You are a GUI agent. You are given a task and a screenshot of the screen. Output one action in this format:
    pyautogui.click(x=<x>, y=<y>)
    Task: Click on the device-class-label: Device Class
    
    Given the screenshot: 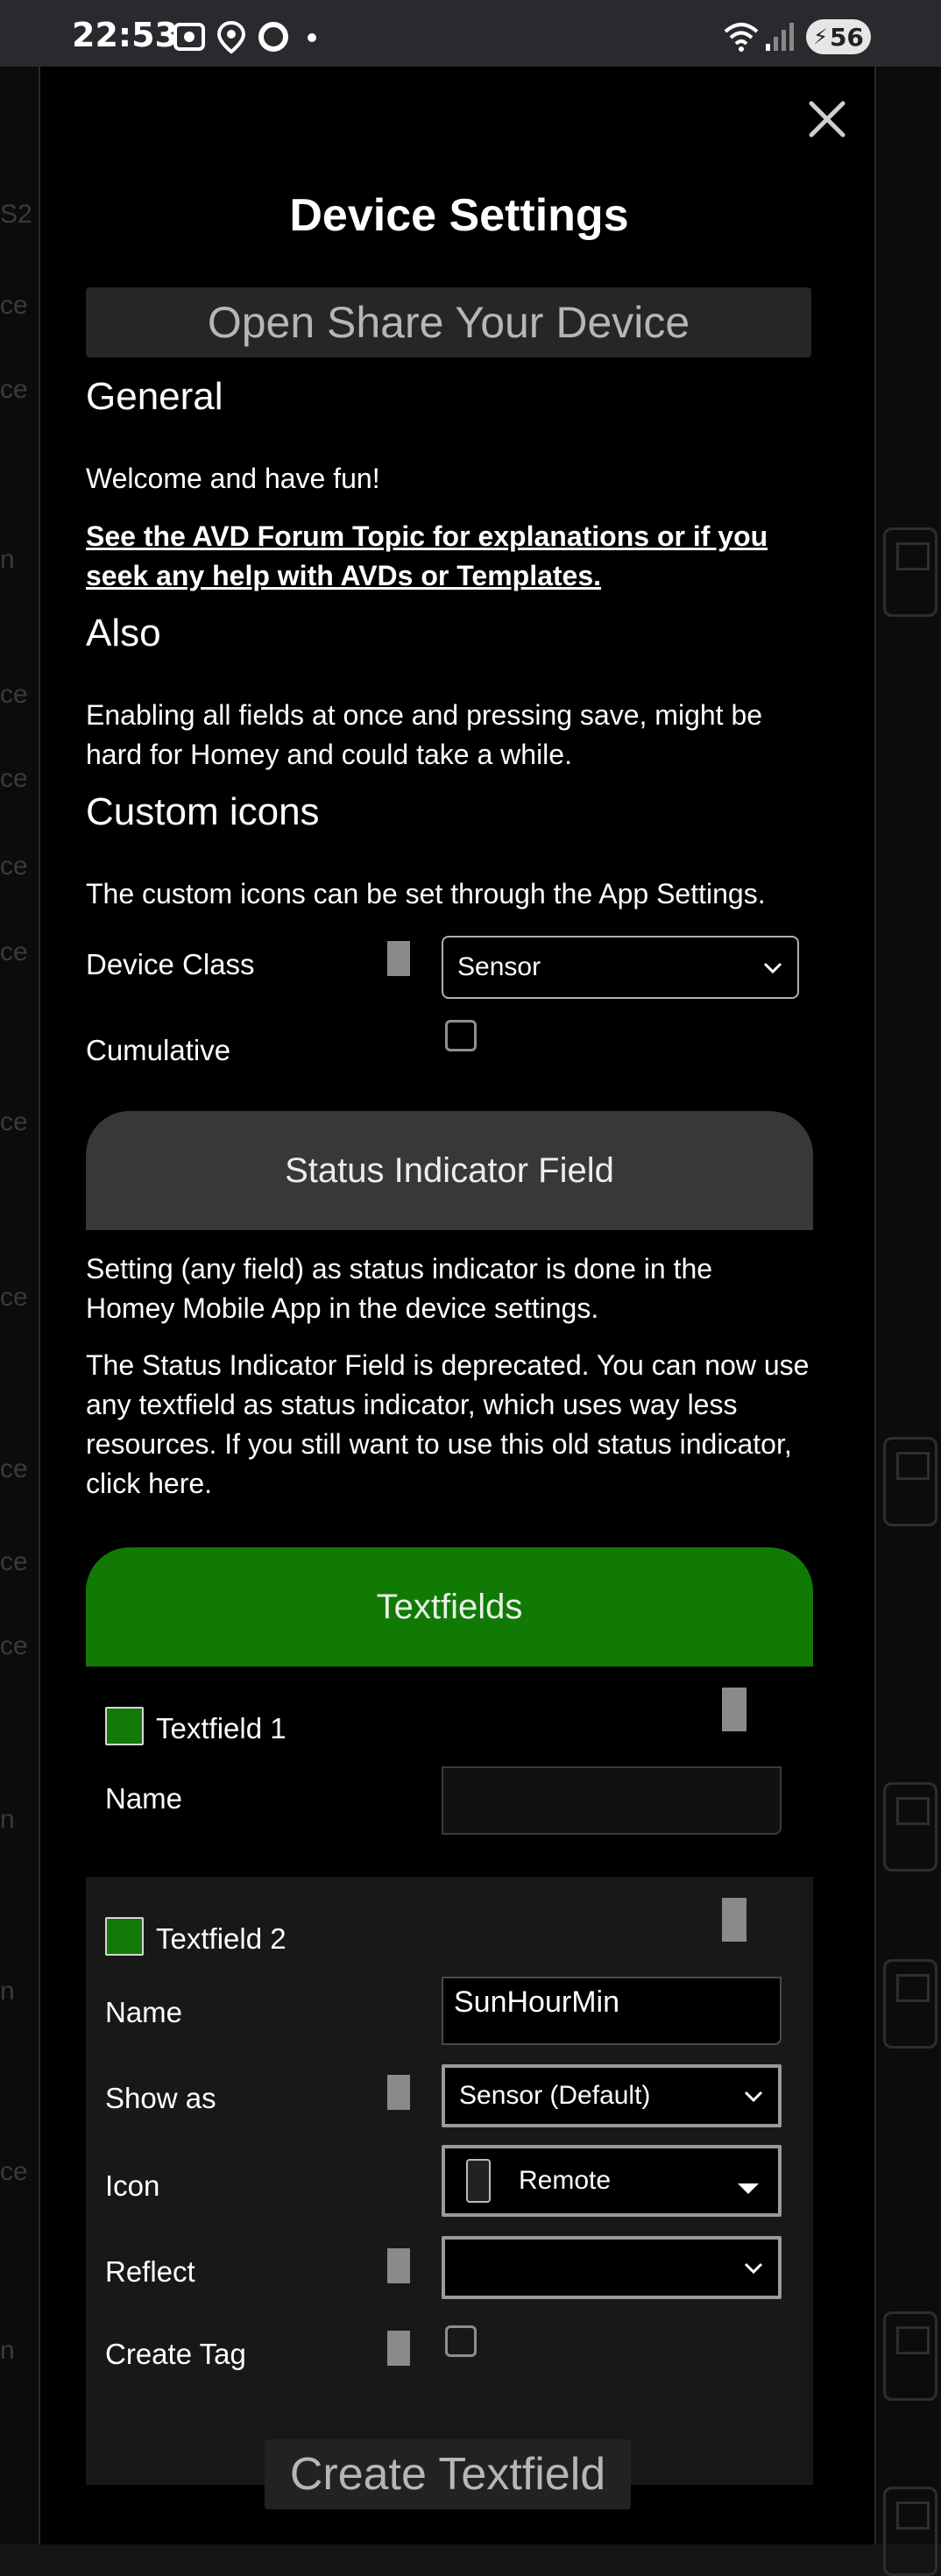 What is the action you would take?
    pyautogui.click(x=171, y=964)
    